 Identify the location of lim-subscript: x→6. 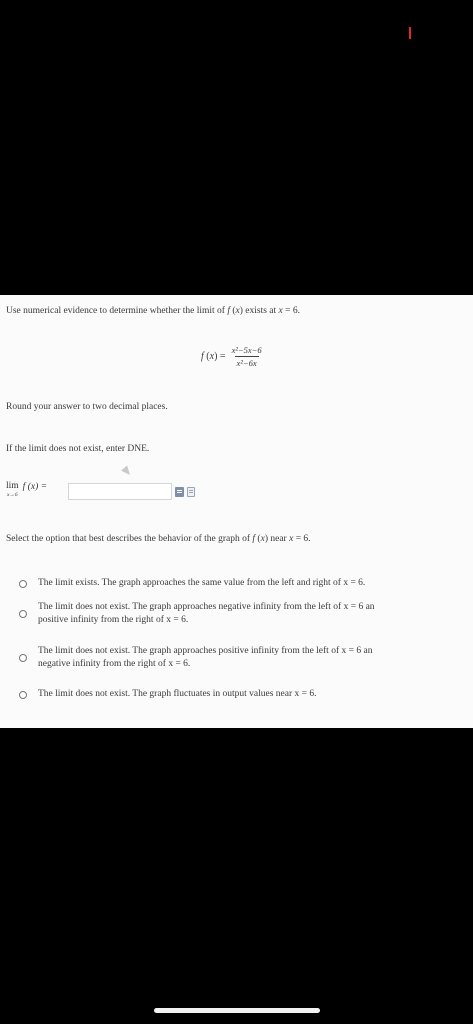
(12, 494).